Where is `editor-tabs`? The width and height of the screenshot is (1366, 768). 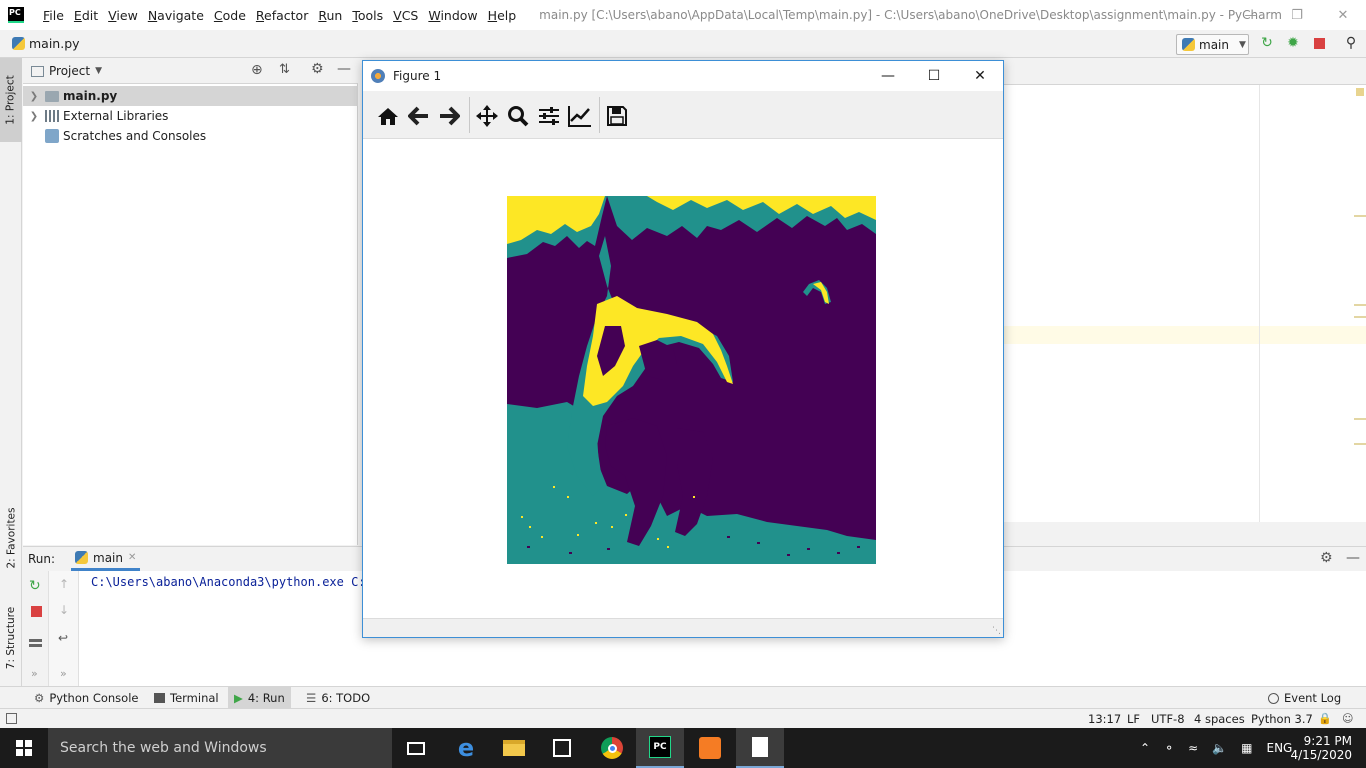
editor-tabs is located at coordinates (1185, 71).